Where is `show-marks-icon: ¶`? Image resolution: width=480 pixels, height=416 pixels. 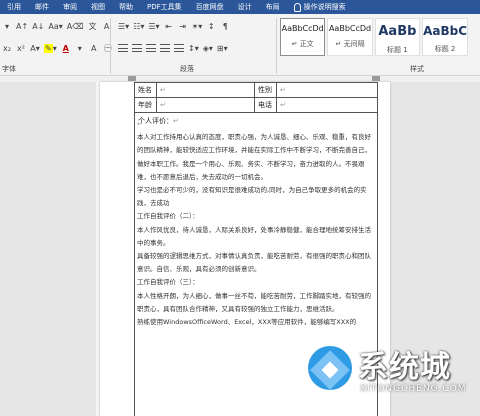 show-marks-icon: ¶ is located at coordinates (225, 26).